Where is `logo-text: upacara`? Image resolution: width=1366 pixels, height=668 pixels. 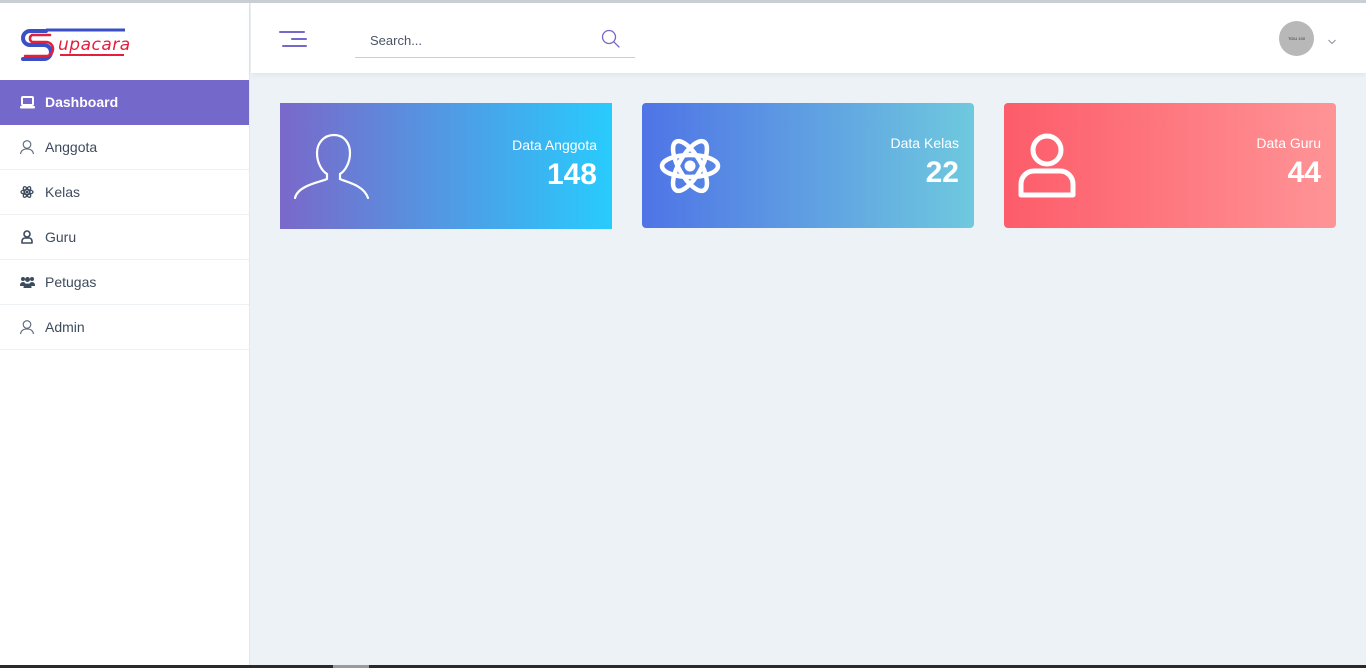
logo-text: upacara is located at coordinates (94, 45).